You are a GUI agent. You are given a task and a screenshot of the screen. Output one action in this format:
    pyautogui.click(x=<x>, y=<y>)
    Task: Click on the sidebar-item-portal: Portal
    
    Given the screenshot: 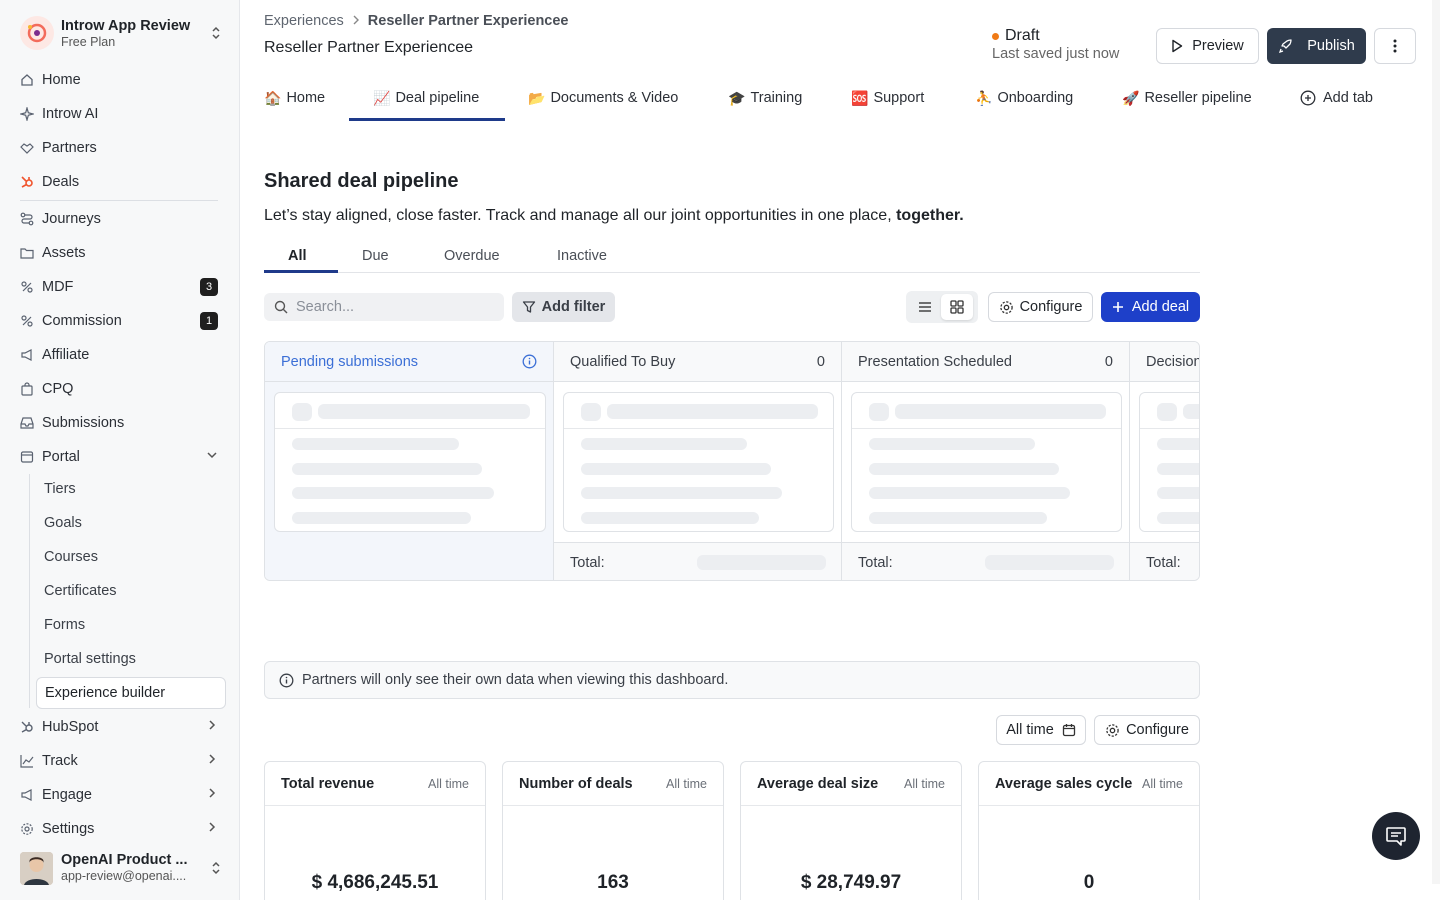 What is the action you would take?
    pyautogui.click(x=122, y=457)
    